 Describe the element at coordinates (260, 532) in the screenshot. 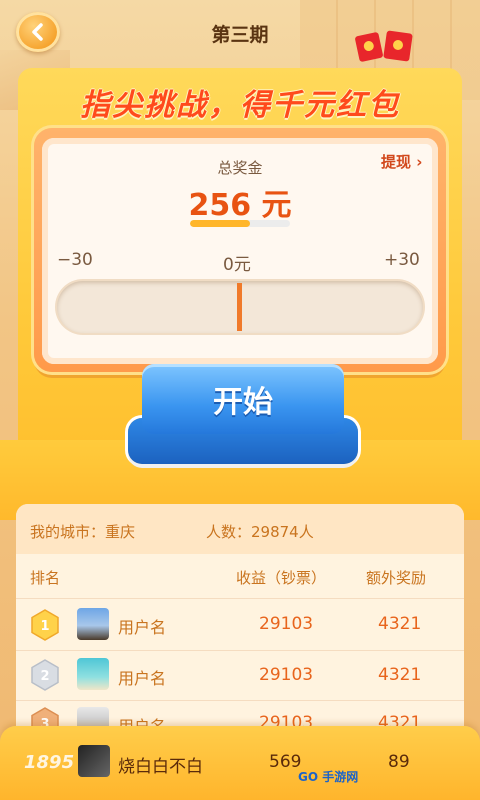

I see `player-count: 人数：29874人` at that location.